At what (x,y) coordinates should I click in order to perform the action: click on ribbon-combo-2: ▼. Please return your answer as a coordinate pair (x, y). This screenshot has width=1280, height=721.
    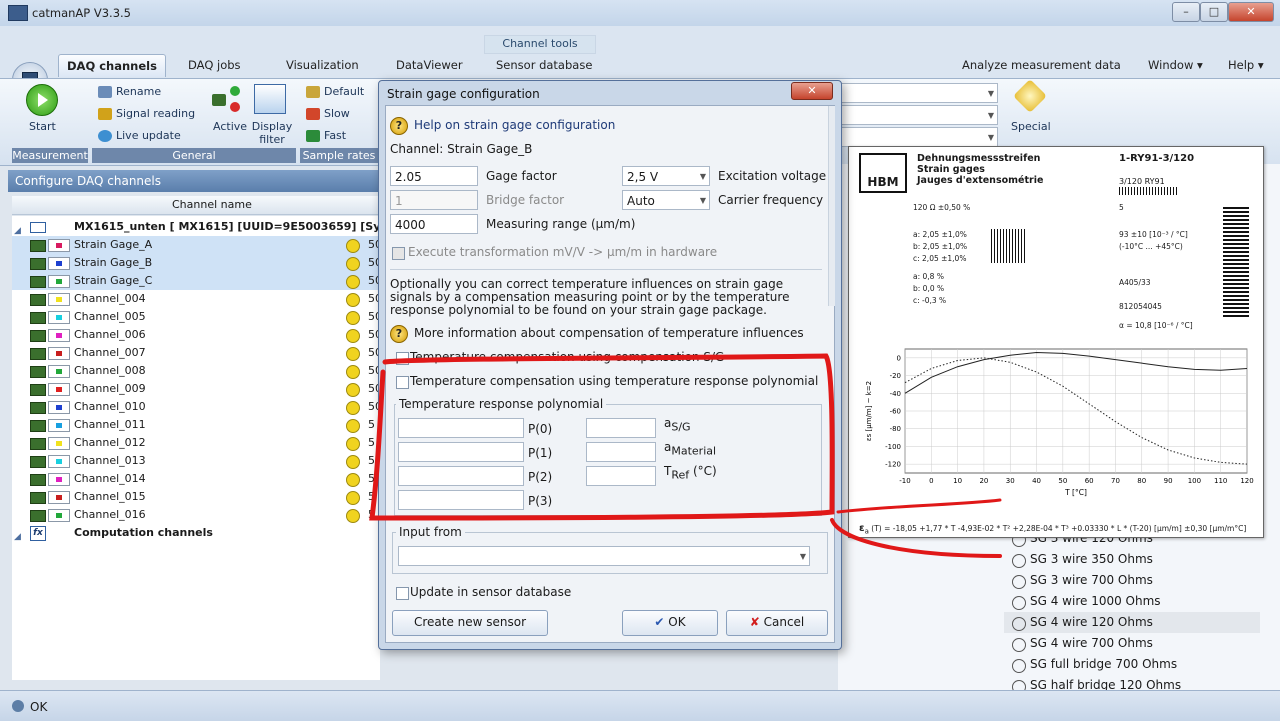
    Looking at the image, I should click on (919, 115).